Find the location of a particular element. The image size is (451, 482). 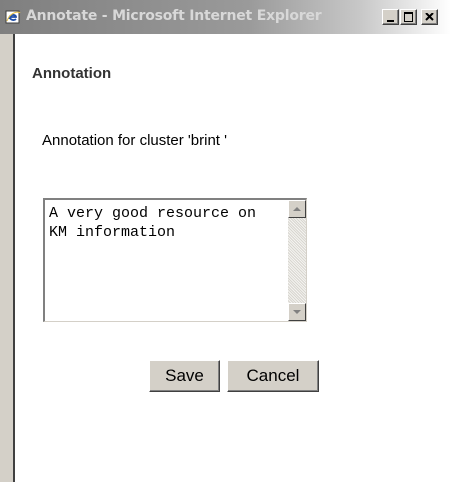

annotation-text: A very good resource on KM information is located at coordinates (165, 223).